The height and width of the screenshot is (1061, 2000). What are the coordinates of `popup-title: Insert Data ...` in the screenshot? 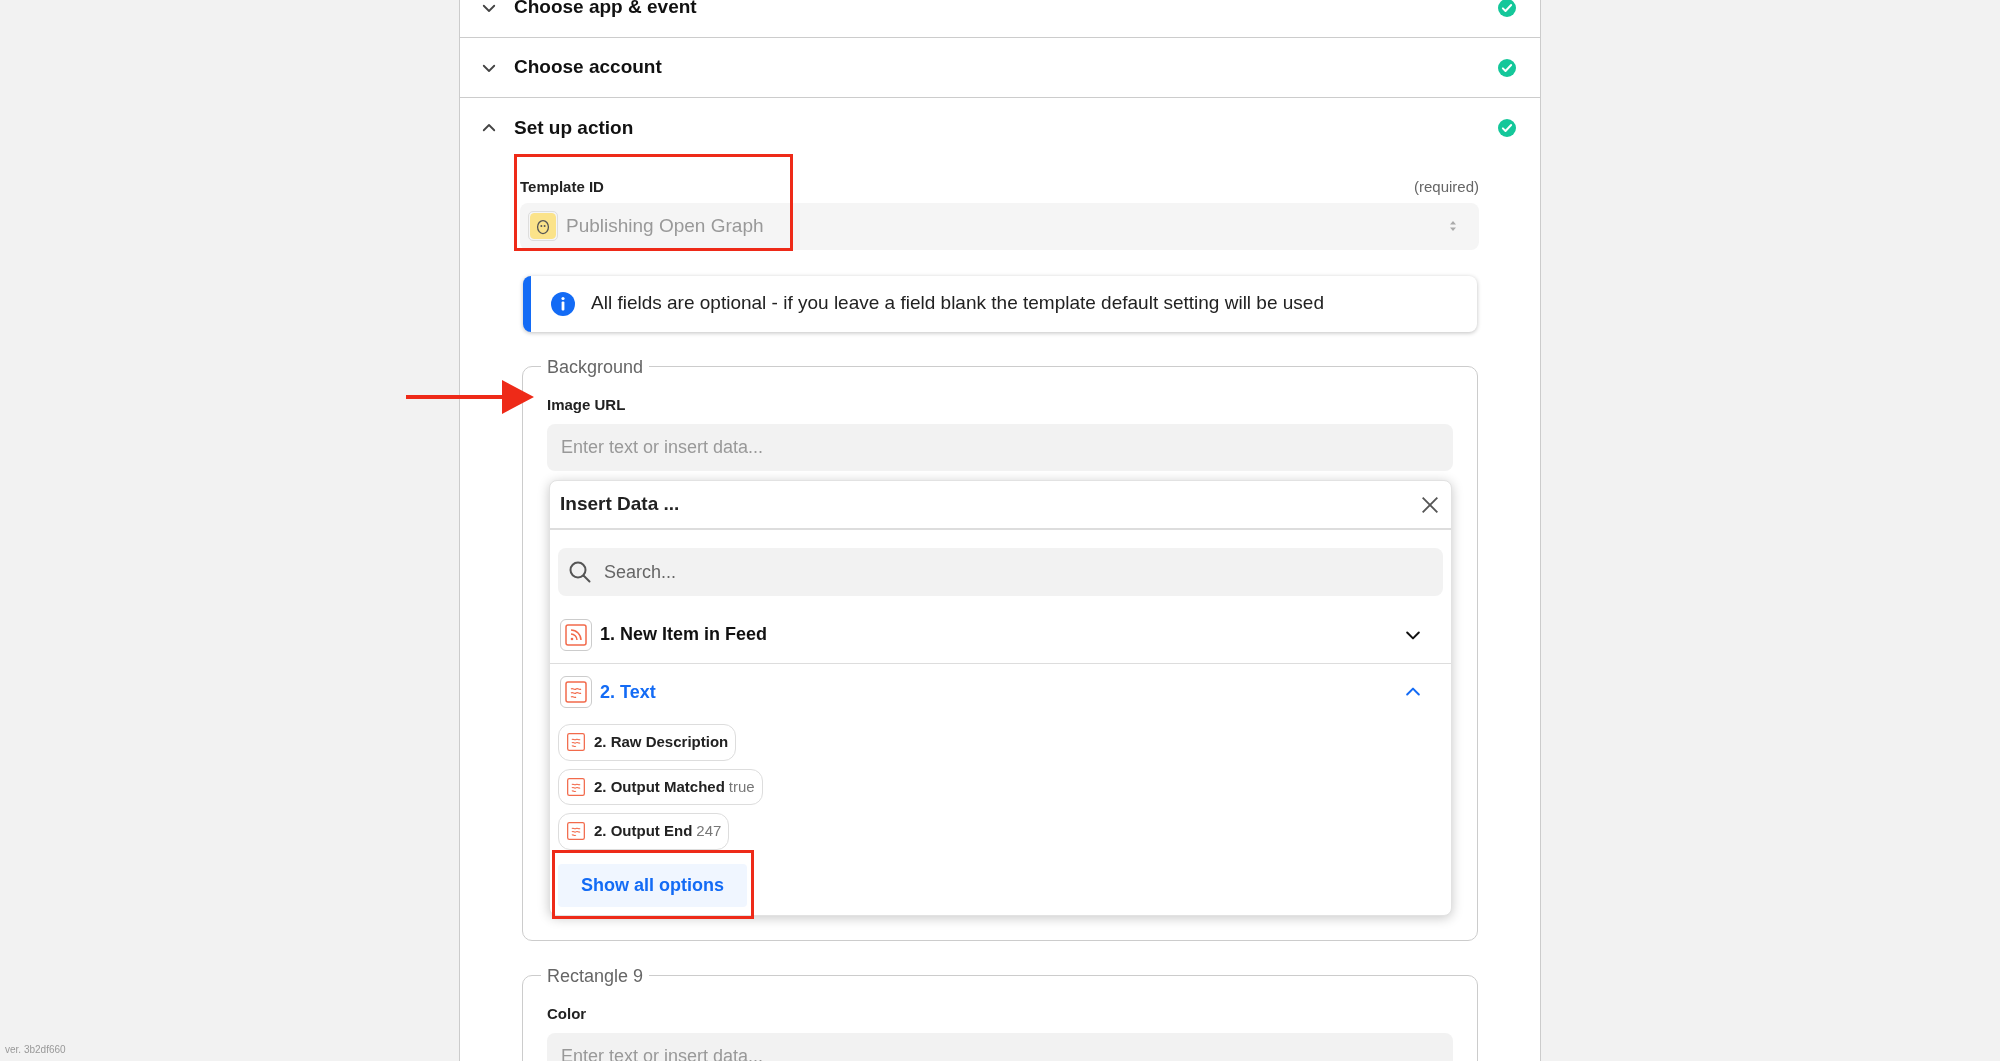 It's located at (620, 504).